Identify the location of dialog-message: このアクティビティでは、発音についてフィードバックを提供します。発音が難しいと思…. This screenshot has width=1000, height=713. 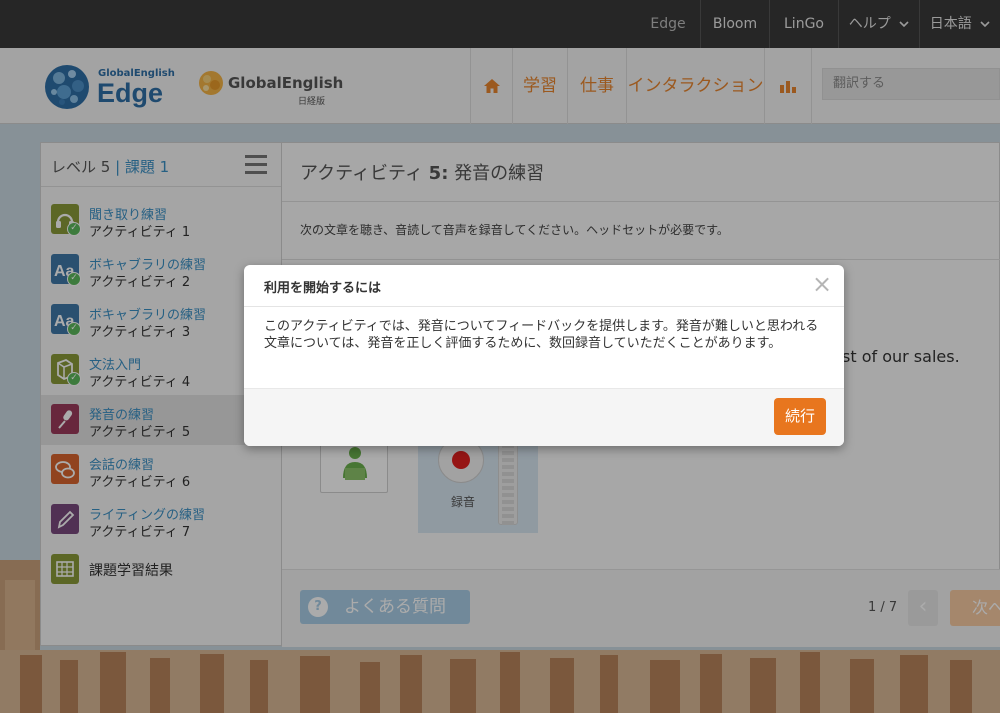
(541, 335).